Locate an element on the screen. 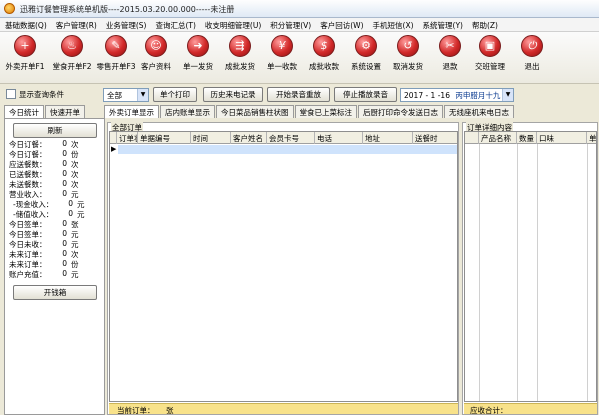 Image resolution: width=599 pixels, height=415 pixels. single-receive-button: ¥ 单一收款 is located at coordinates (282, 58).